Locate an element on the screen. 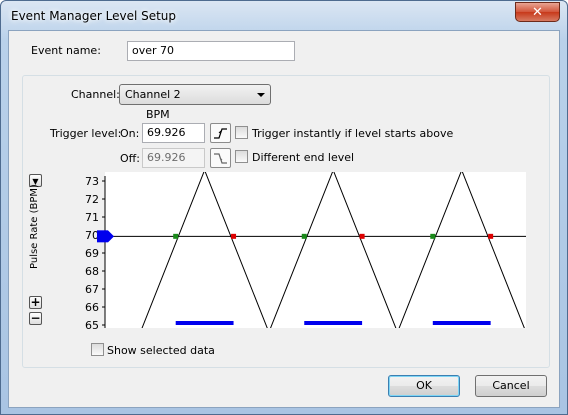 This screenshot has width=568, height=415. y-tick-label: 71 is located at coordinates (92, 217).